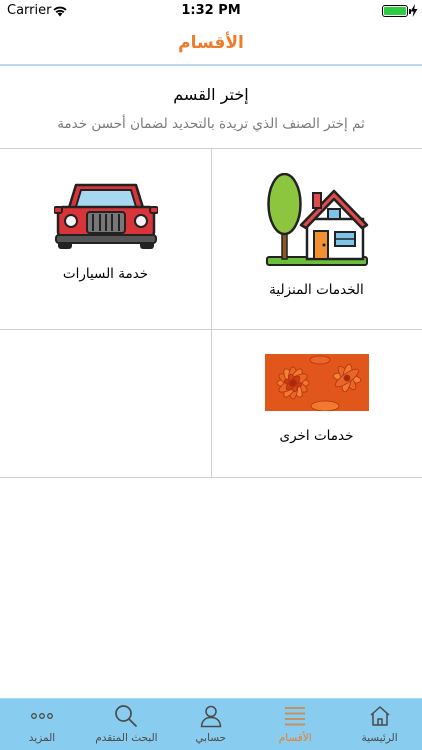 The height and width of the screenshot is (750, 422). I want to click on category-home-services: الخدمات المنزلية, so click(316, 230).